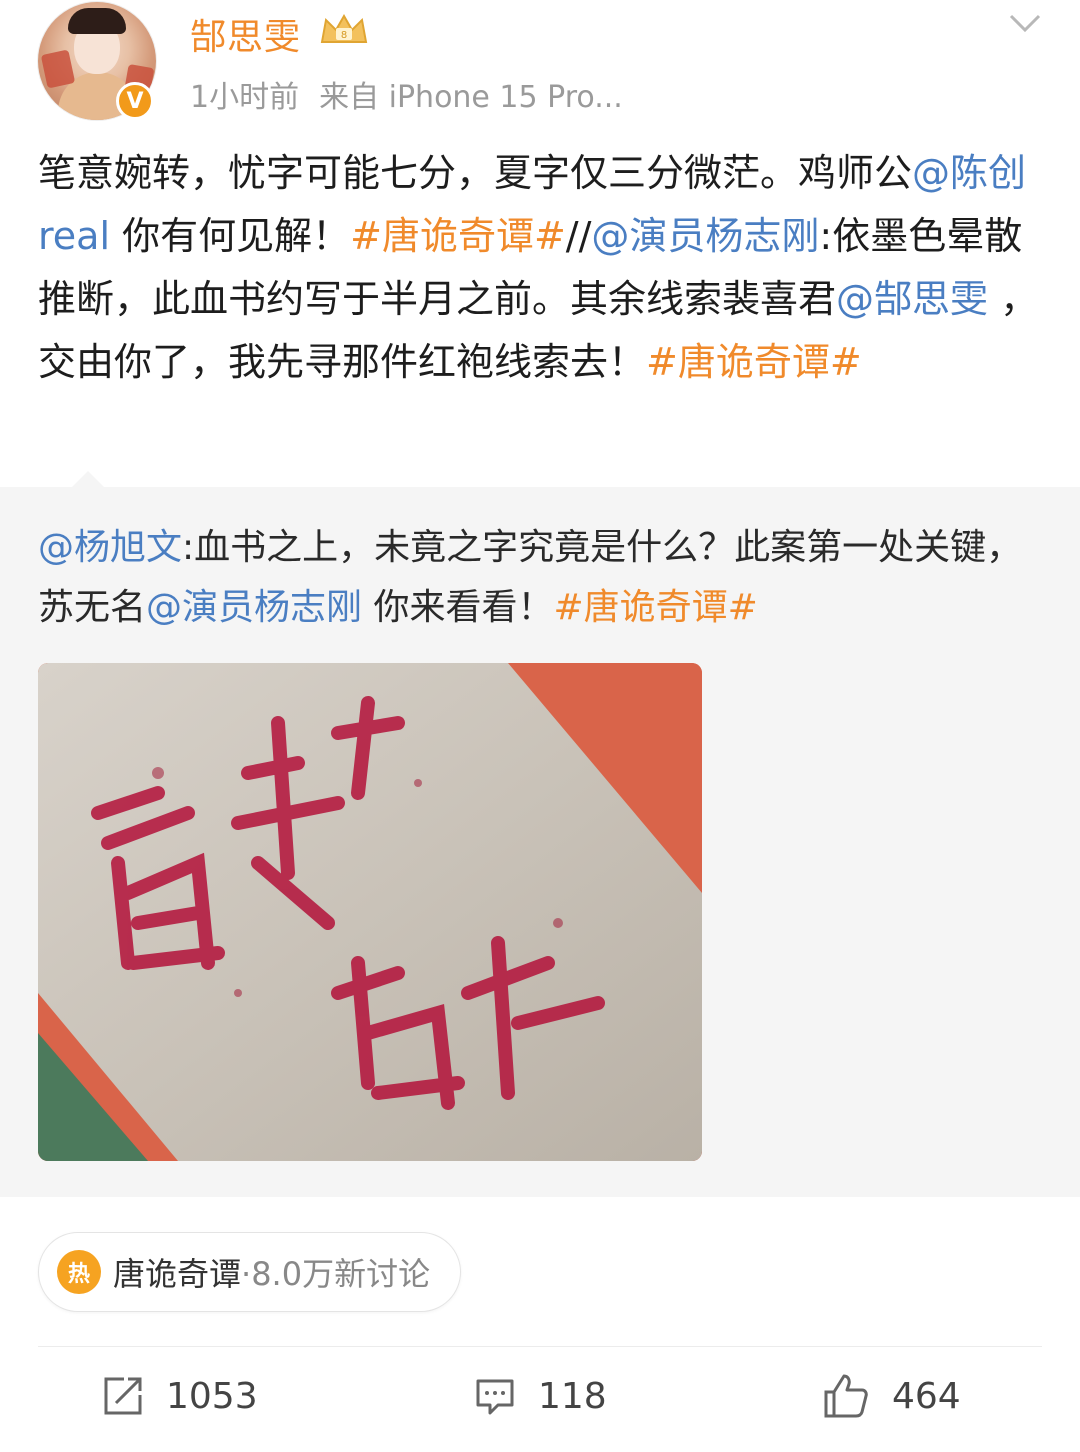 The image size is (1080, 1452). I want to click on topic-chip-name: 唐诡奇谭, so click(177, 1274).